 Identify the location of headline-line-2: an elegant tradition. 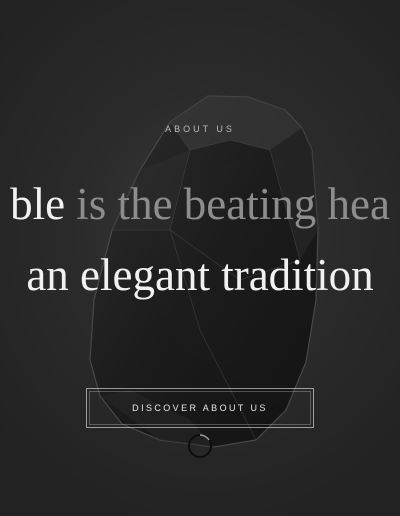
(200, 275).